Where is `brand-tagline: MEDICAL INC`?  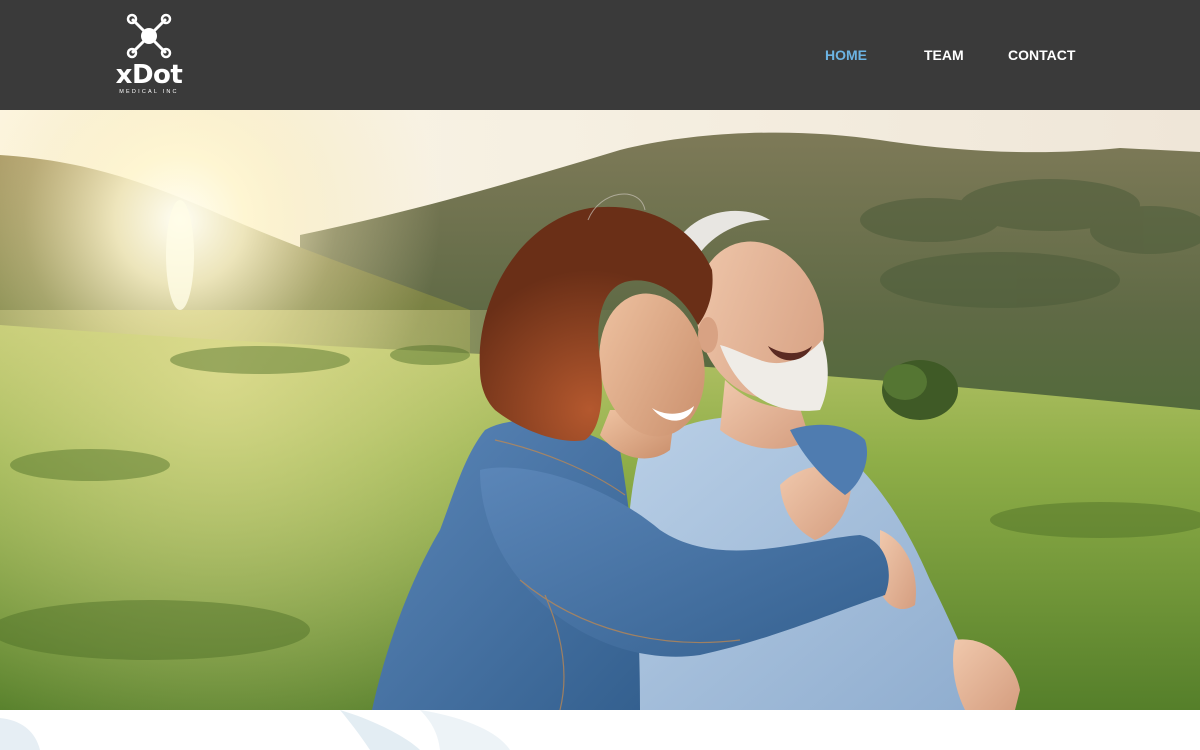 brand-tagline: MEDICAL INC is located at coordinates (149, 92).